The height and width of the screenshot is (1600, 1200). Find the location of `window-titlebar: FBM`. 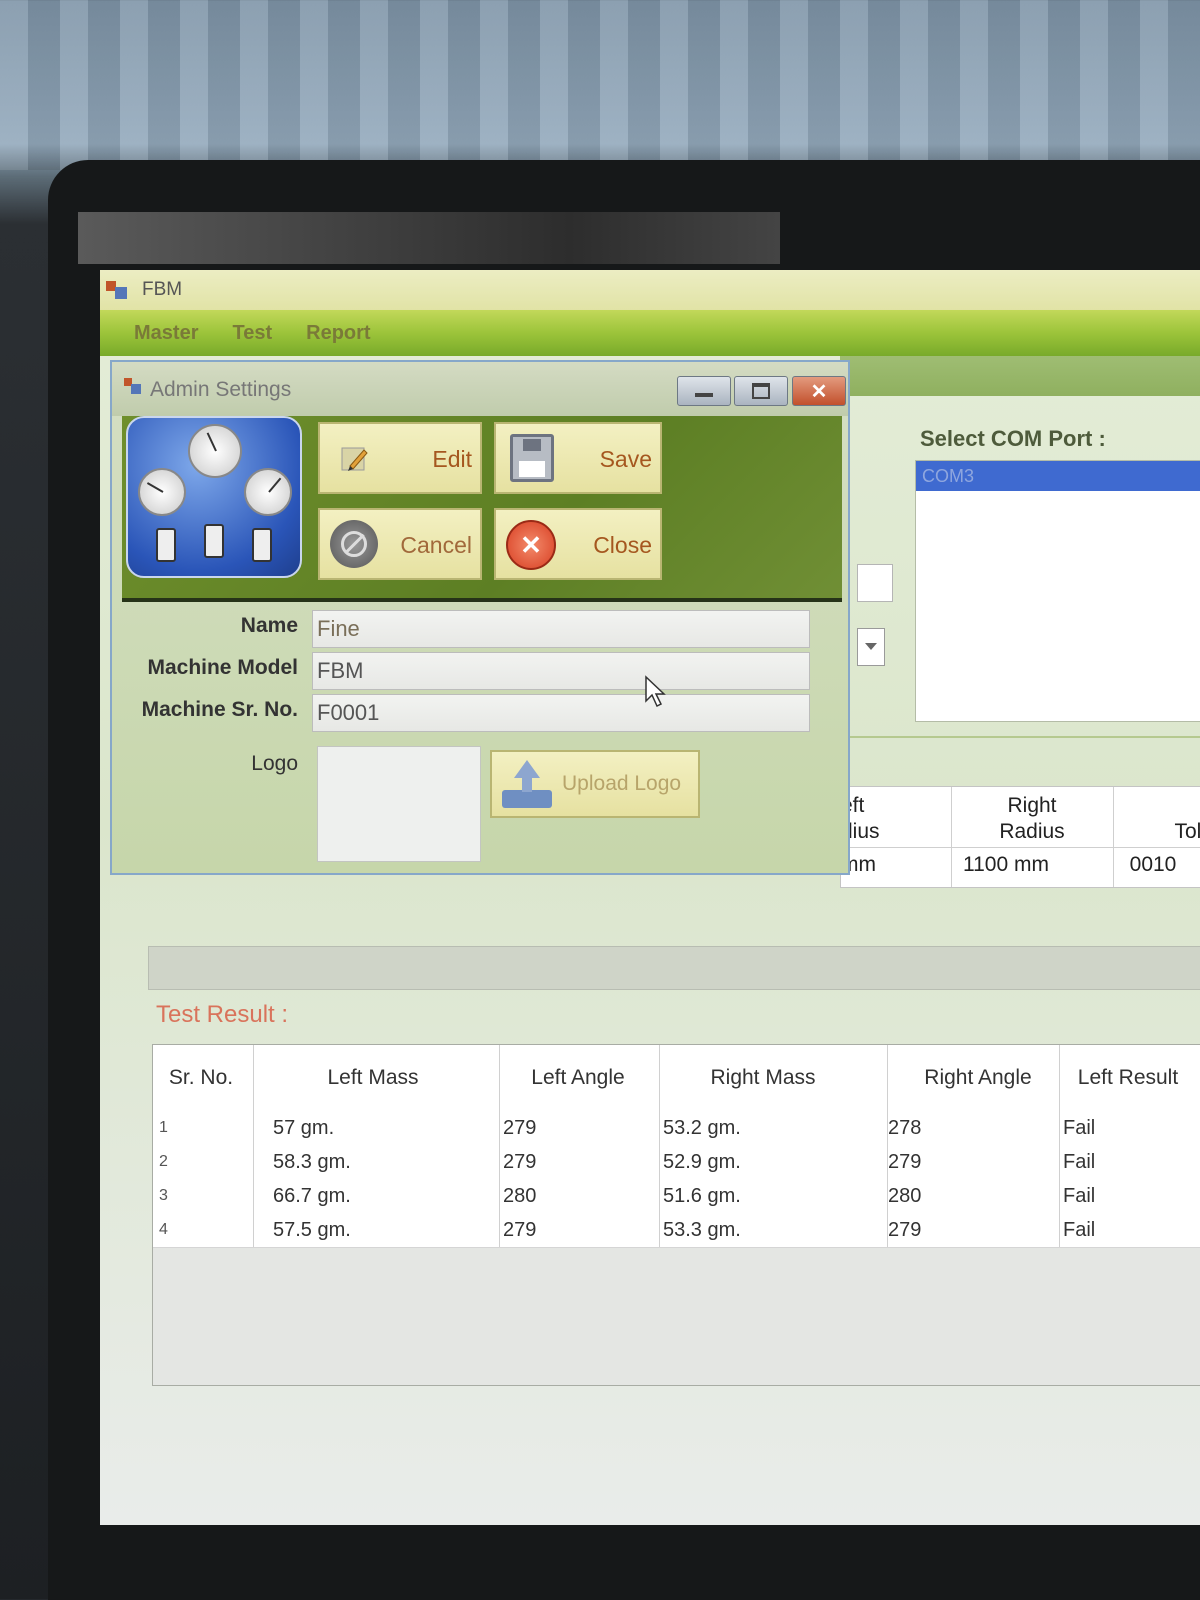

window-titlebar: FBM is located at coordinates (650, 290).